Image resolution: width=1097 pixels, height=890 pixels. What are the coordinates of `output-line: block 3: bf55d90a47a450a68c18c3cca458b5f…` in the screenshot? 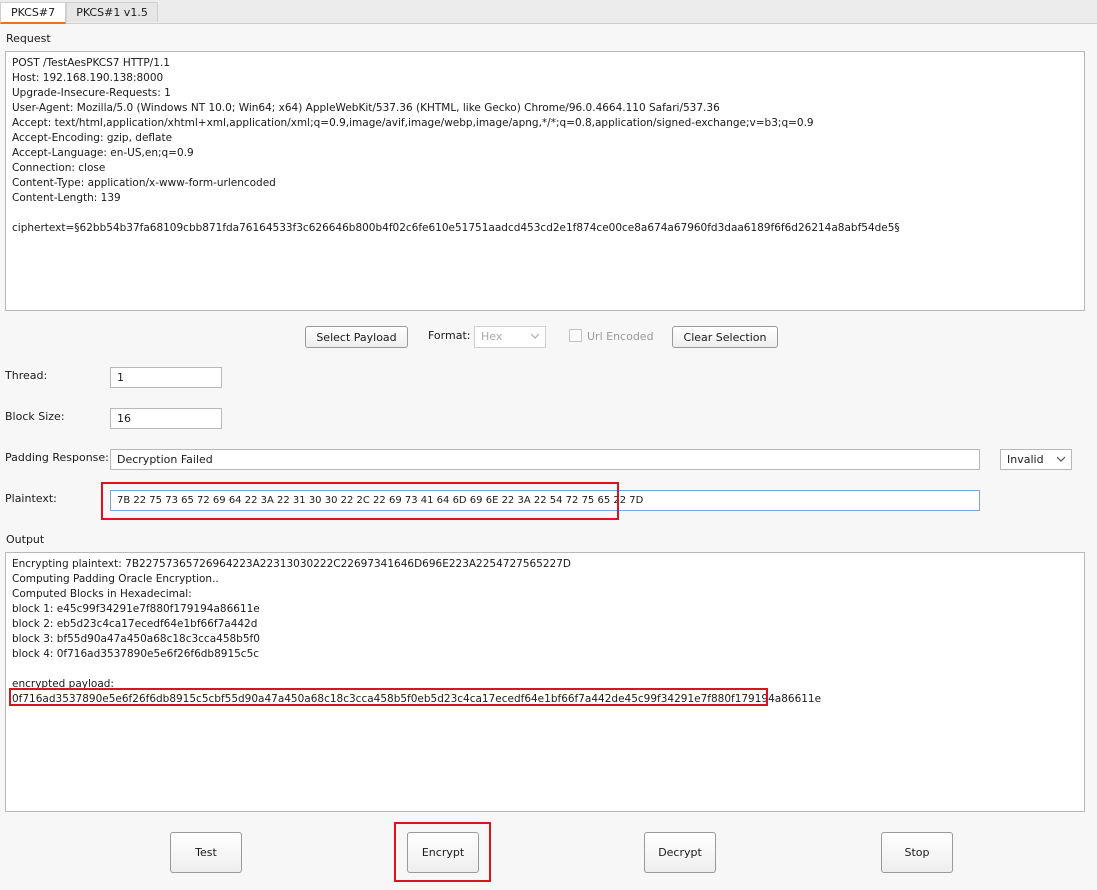 It's located at (136, 639).